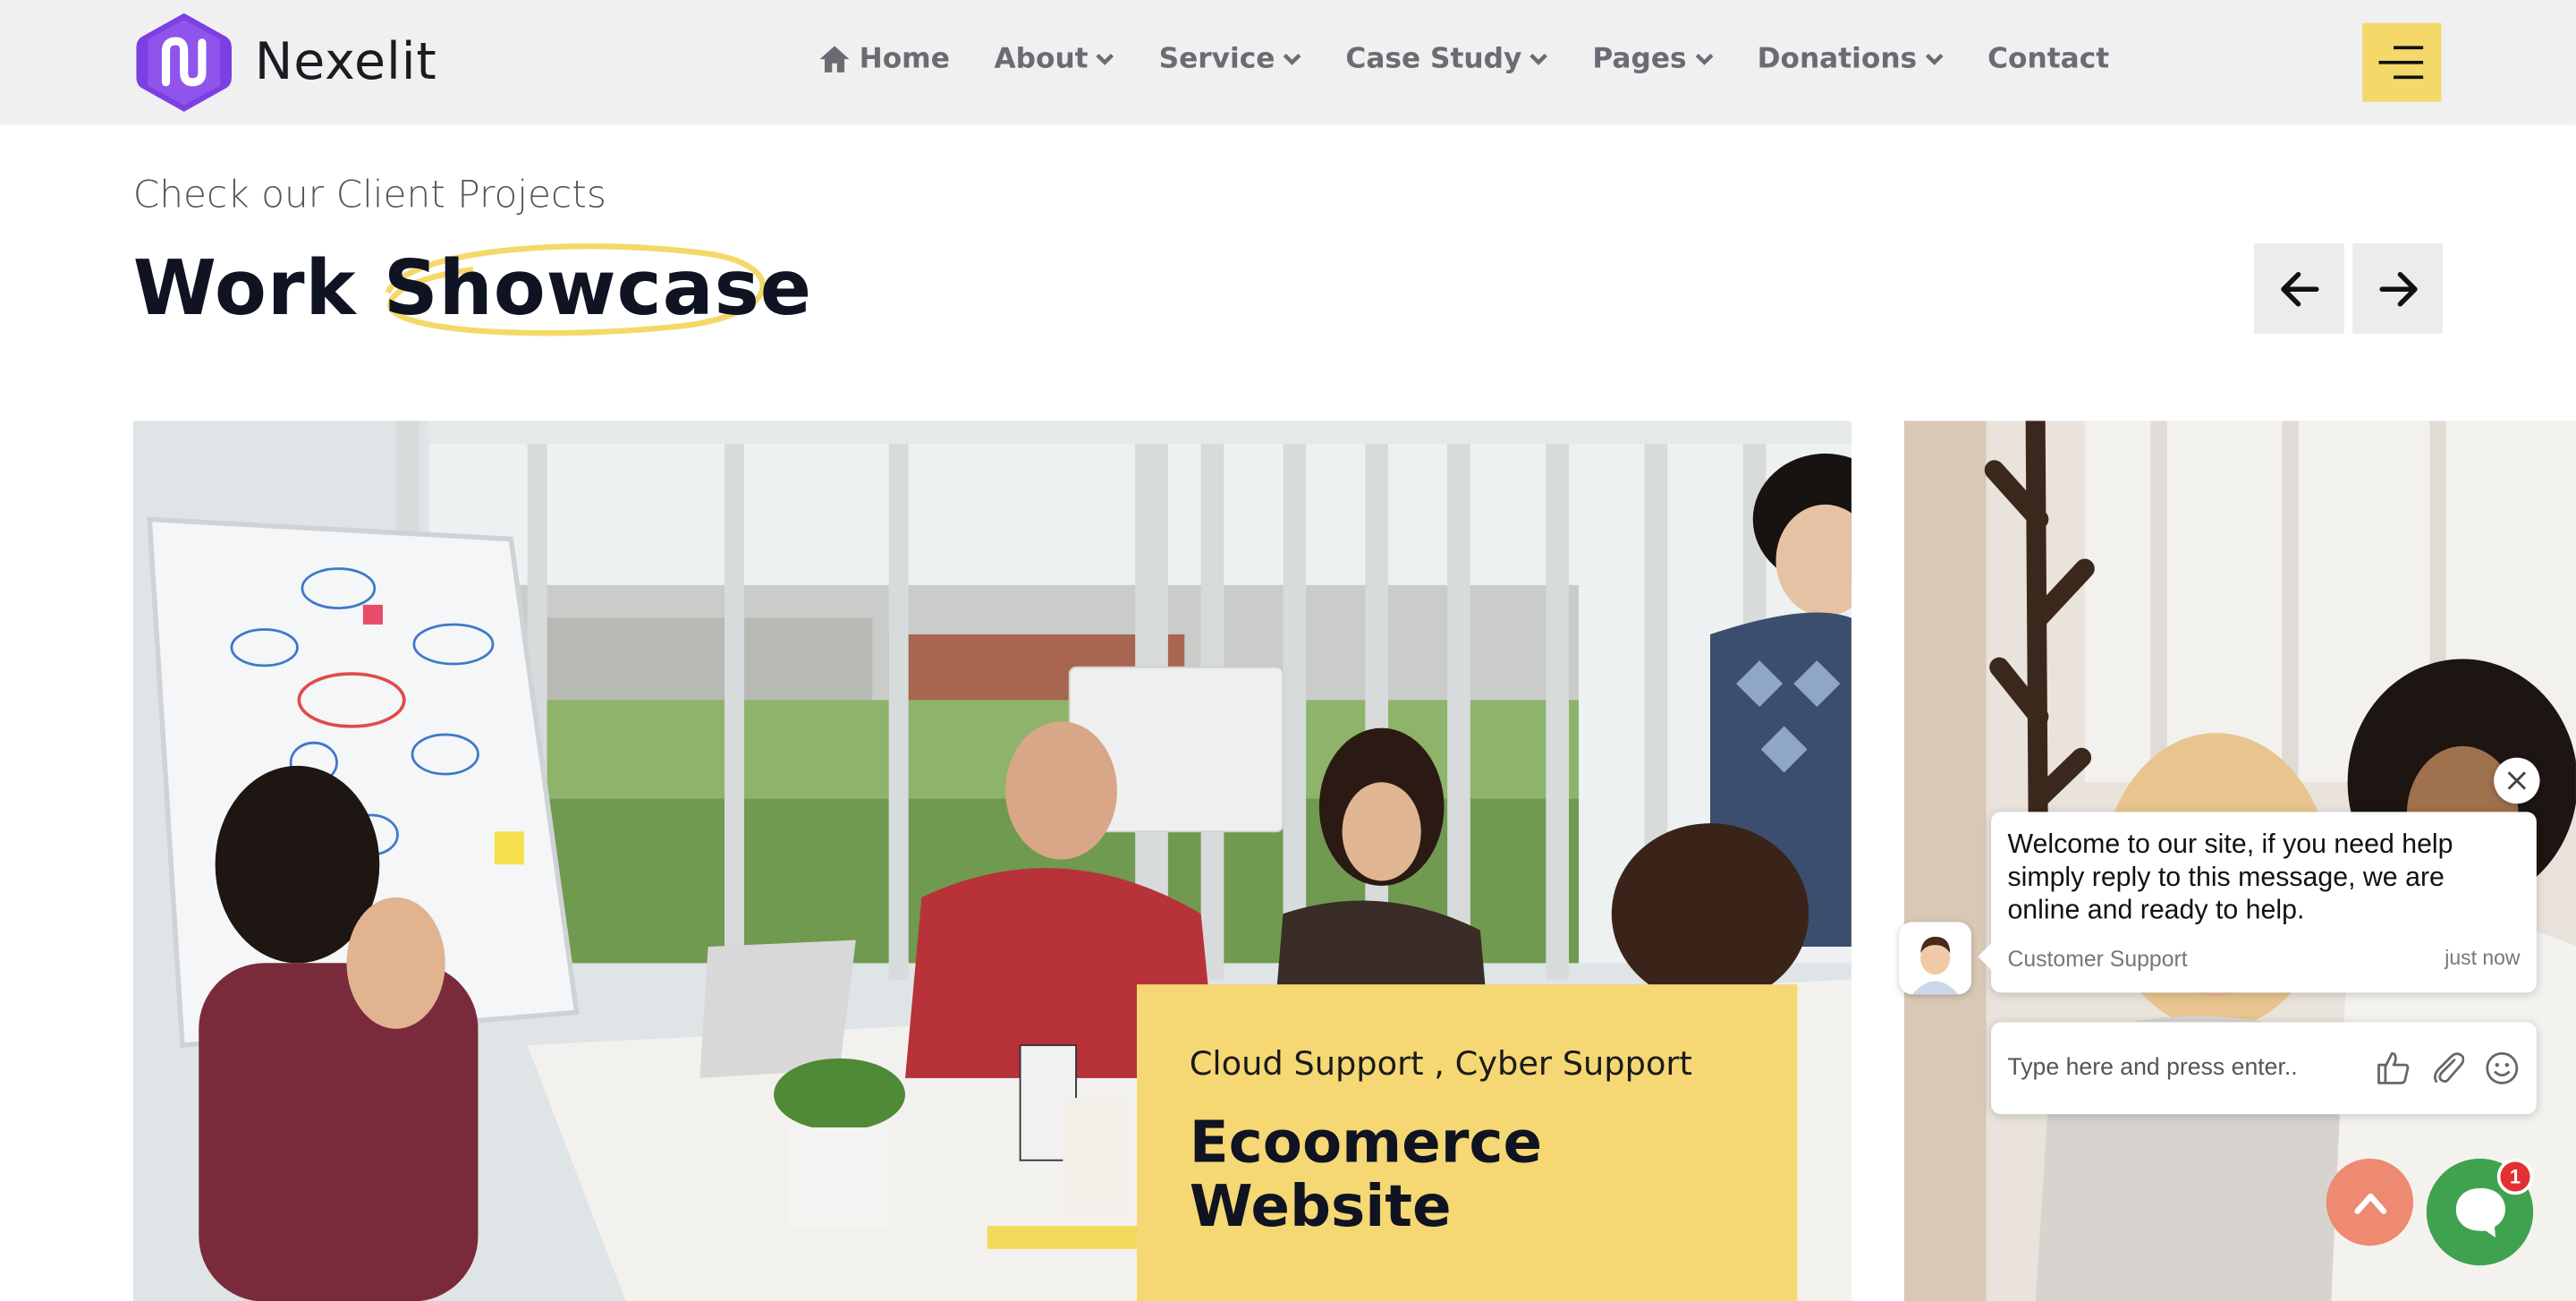 Image resolution: width=2576 pixels, height=1301 pixels. I want to click on logo-mark-icon, so click(184, 62).